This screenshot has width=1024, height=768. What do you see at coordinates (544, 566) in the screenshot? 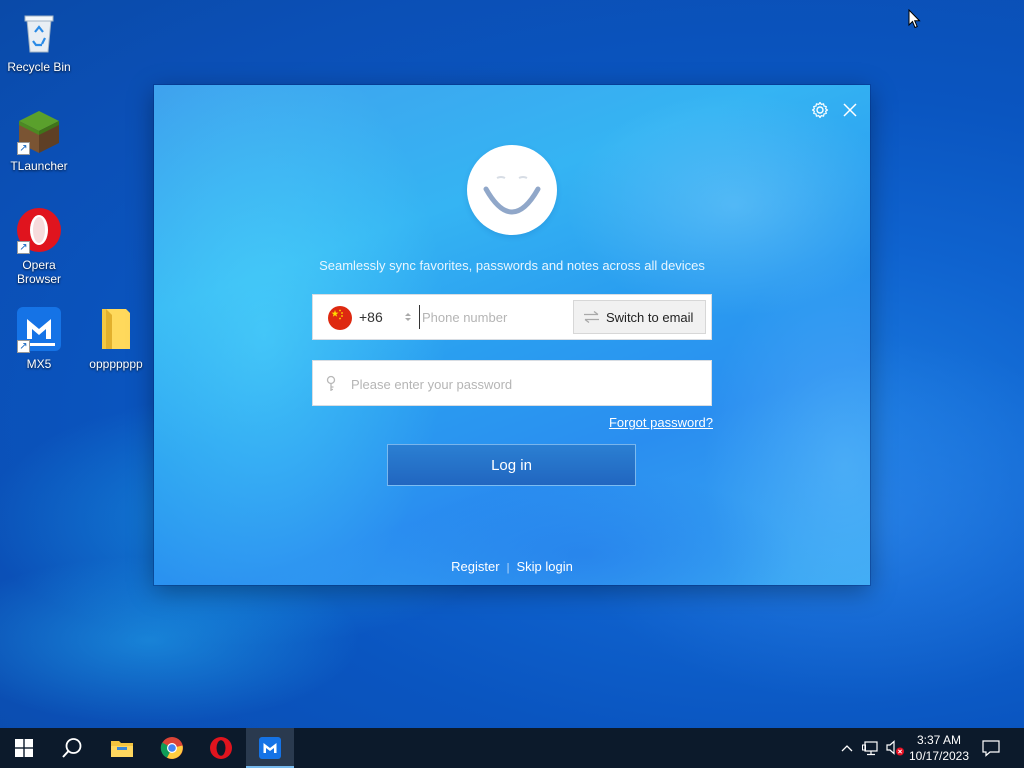
I see `skip-login-link: Skip login` at bounding box center [544, 566].